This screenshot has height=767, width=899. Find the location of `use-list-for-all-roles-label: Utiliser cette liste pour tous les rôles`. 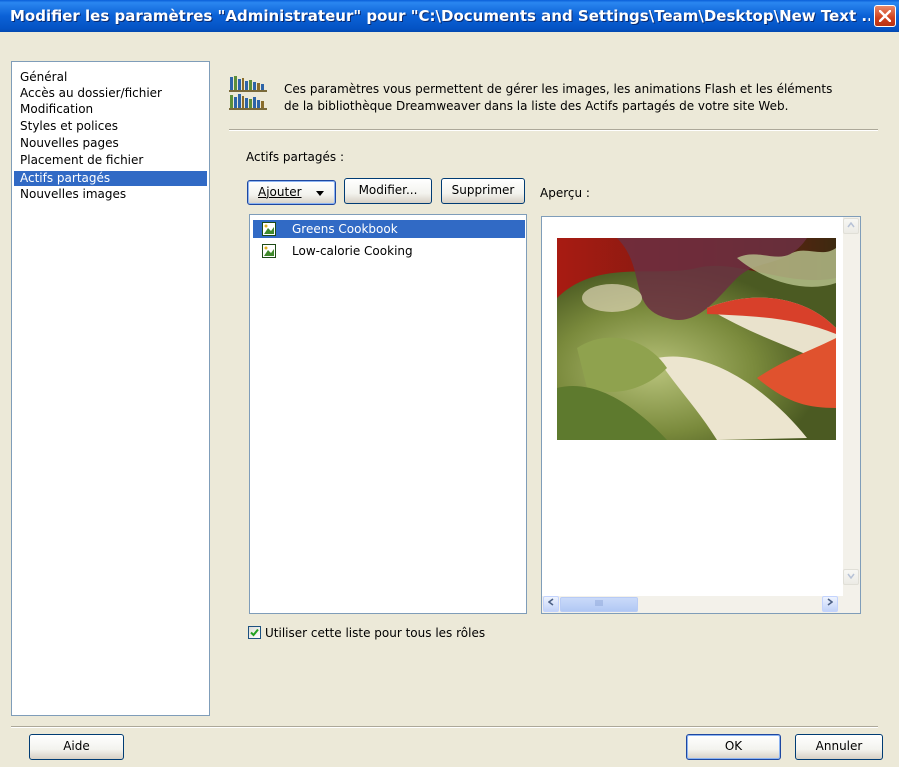

use-list-for-all-roles-label: Utiliser cette liste pour tous les rôles is located at coordinates (375, 633).